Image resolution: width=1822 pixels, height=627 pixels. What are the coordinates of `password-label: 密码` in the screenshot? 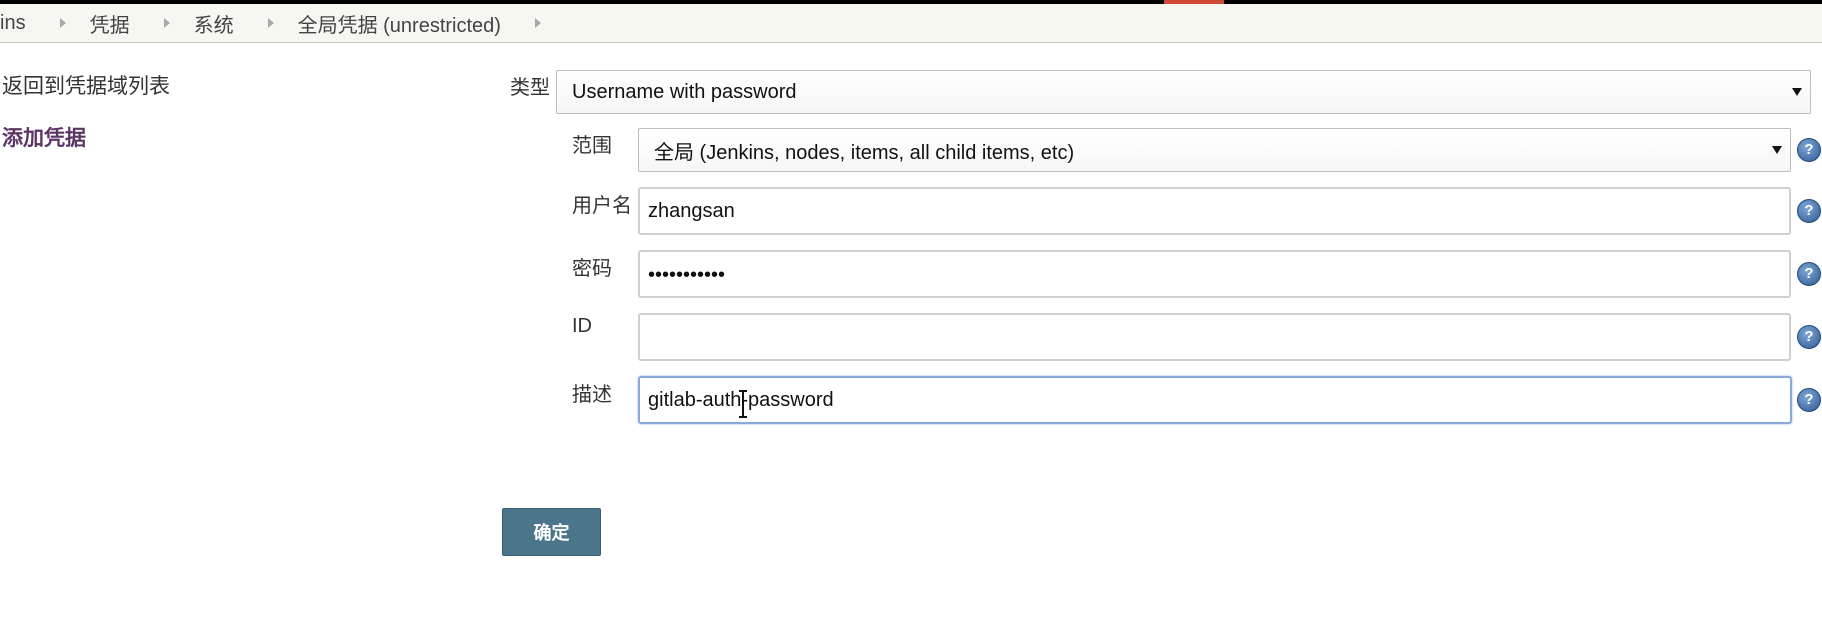 It's located at (592, 269).